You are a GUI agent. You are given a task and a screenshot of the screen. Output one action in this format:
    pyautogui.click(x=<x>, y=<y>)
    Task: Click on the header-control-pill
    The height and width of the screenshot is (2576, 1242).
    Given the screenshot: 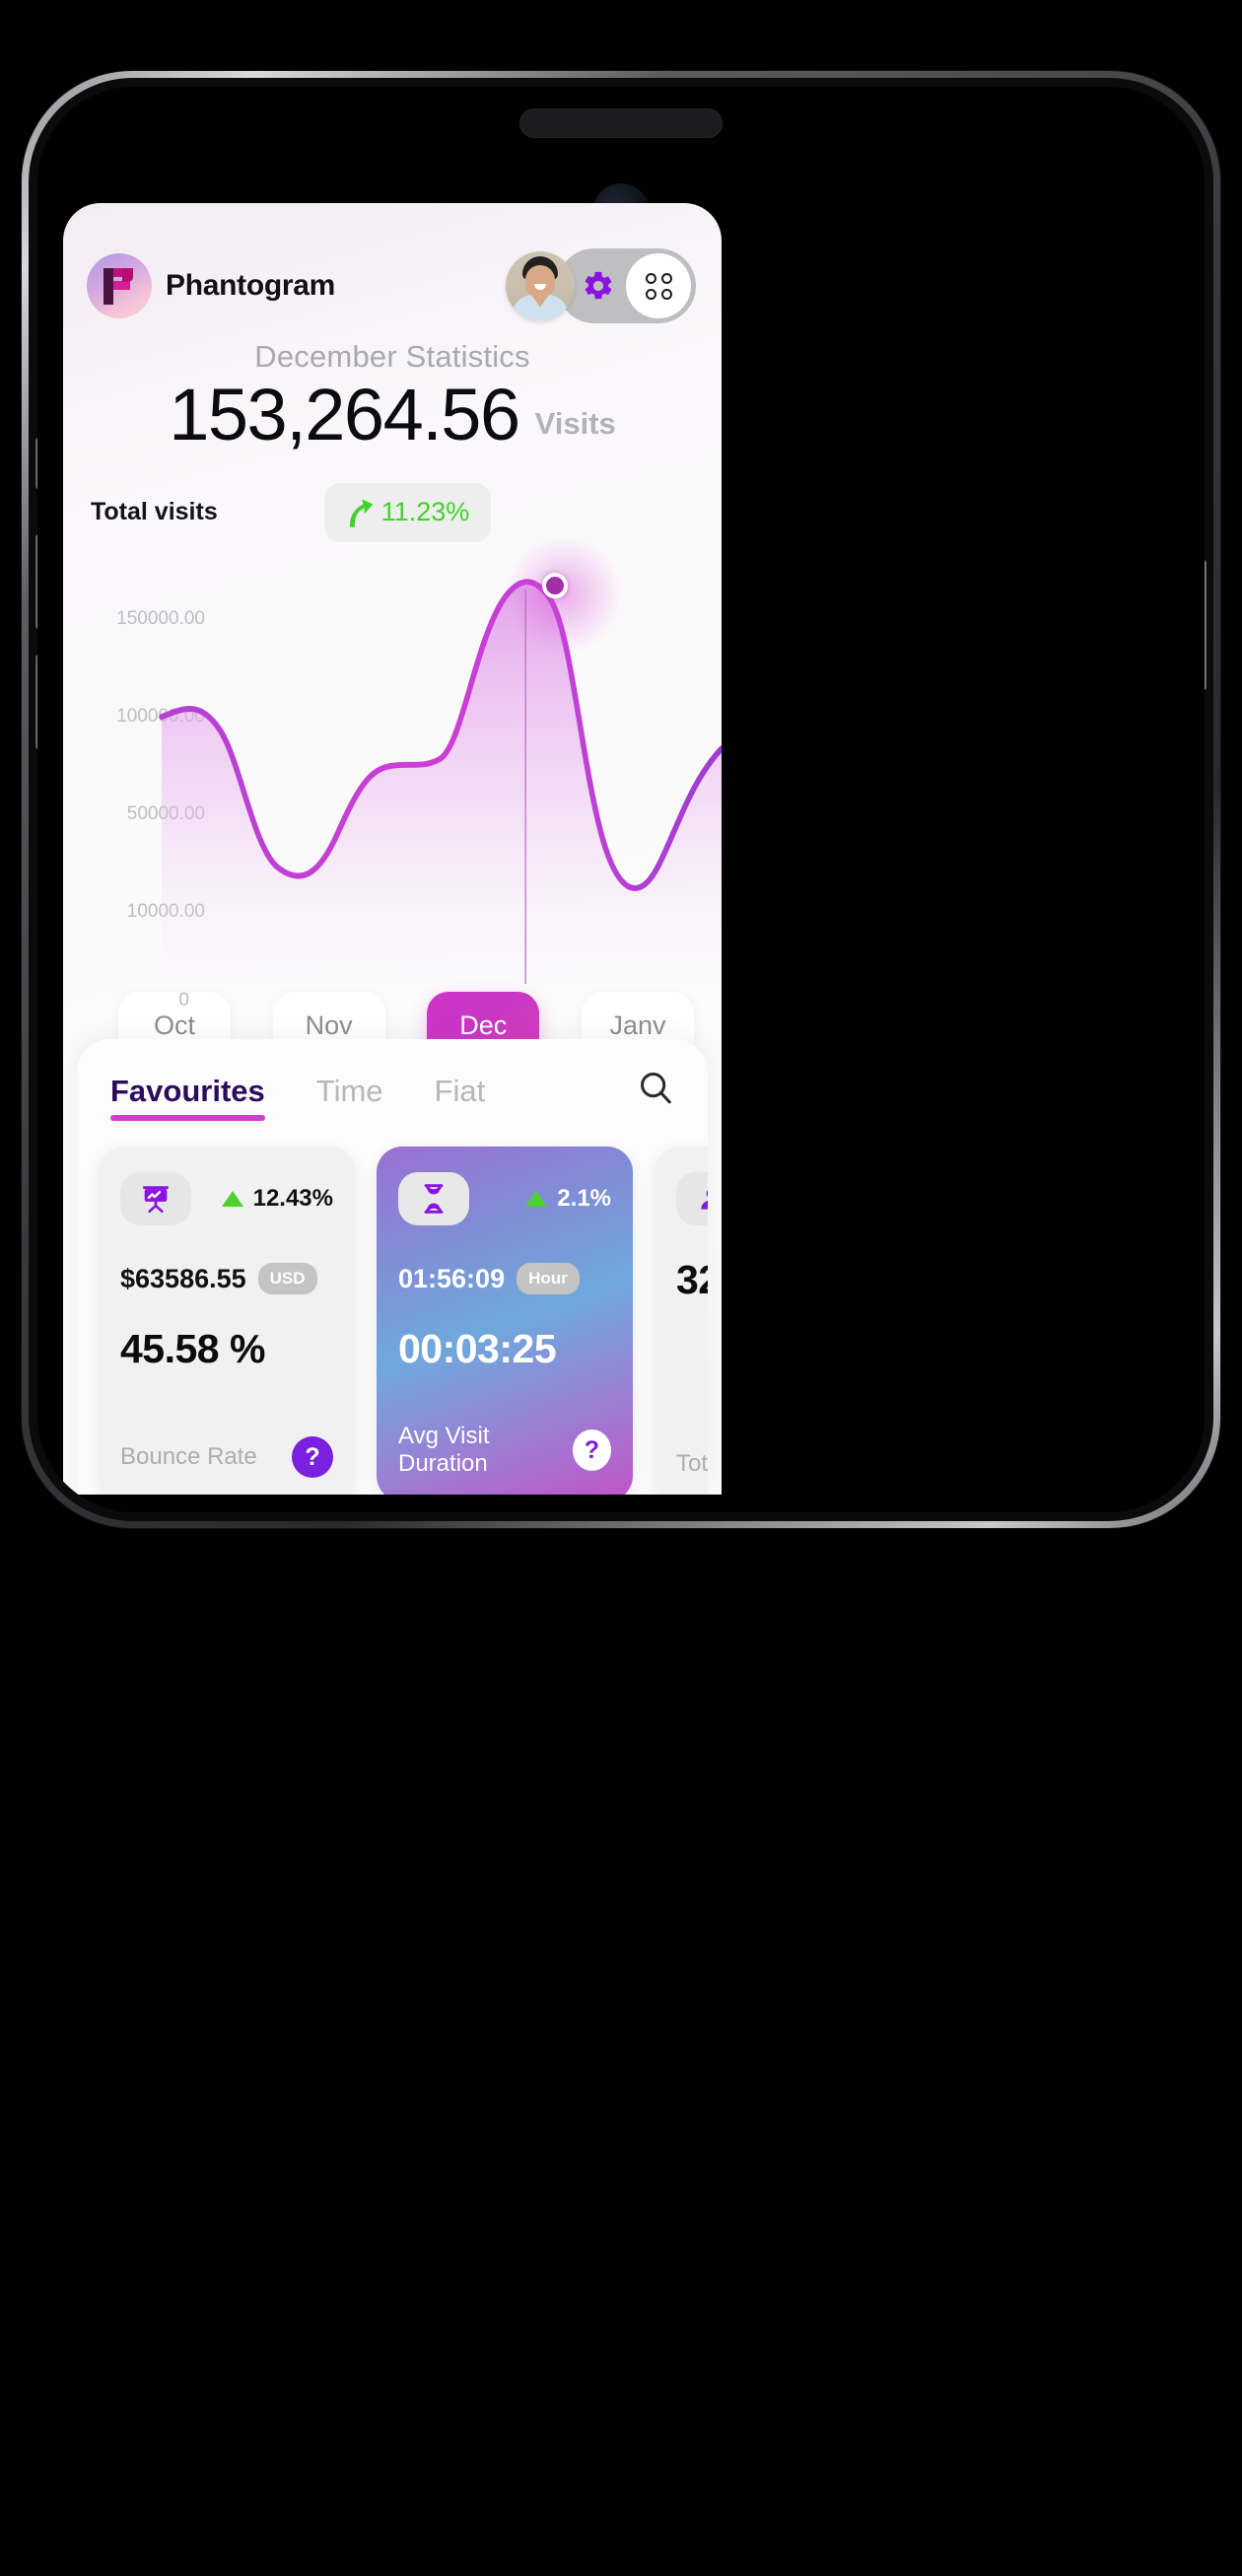 What is the action you would take?
    pyautogui.click(x=627, y=286)
    